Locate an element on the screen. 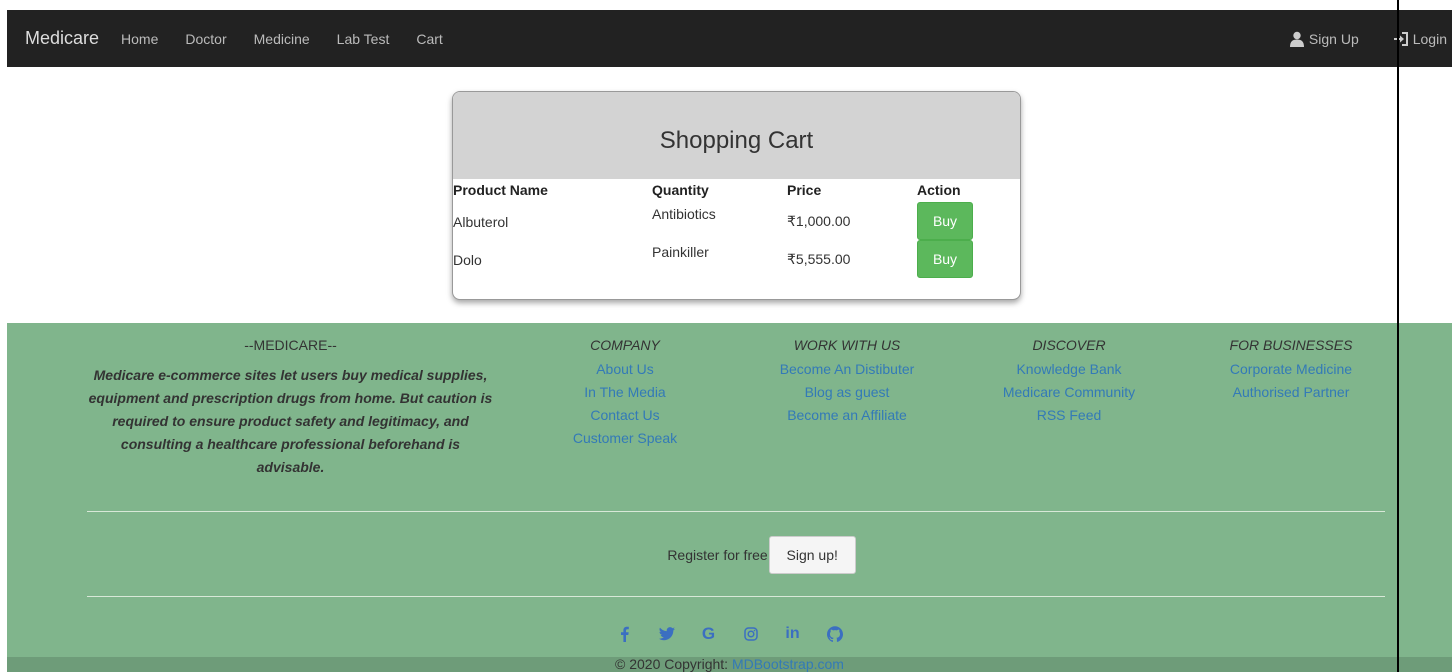  nav-home: Home is located at coordinates (139, 39).